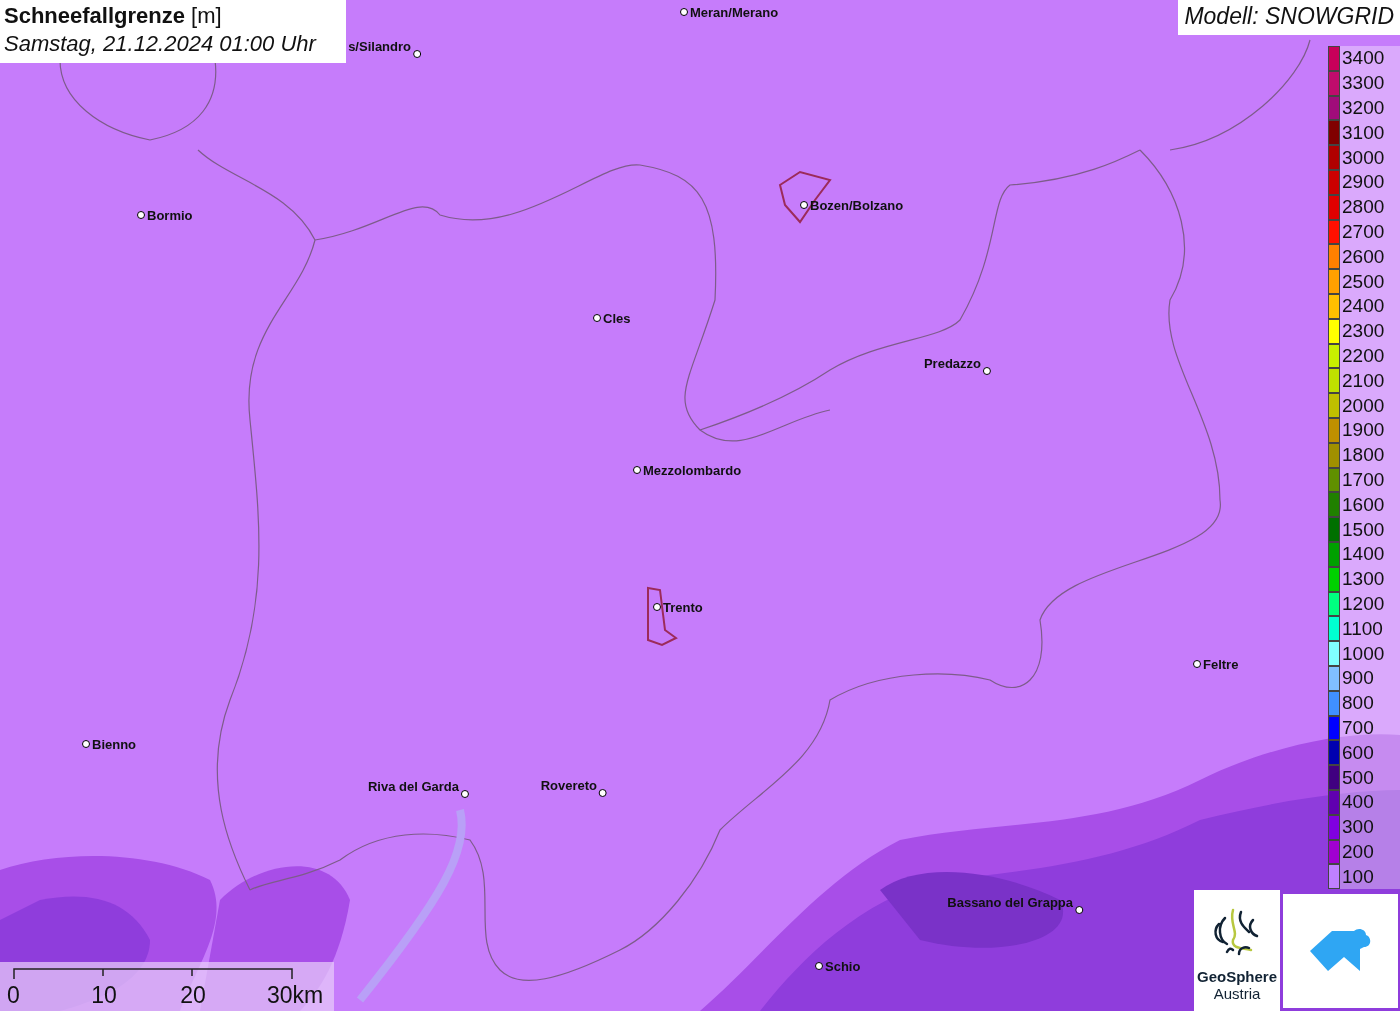 The width and height of the screenshot is (1400, 1011). What do you see at coordinates (1363, 231) in the screenshot?
I see `legend-label: 2700` at bounding box center [1363, 231].